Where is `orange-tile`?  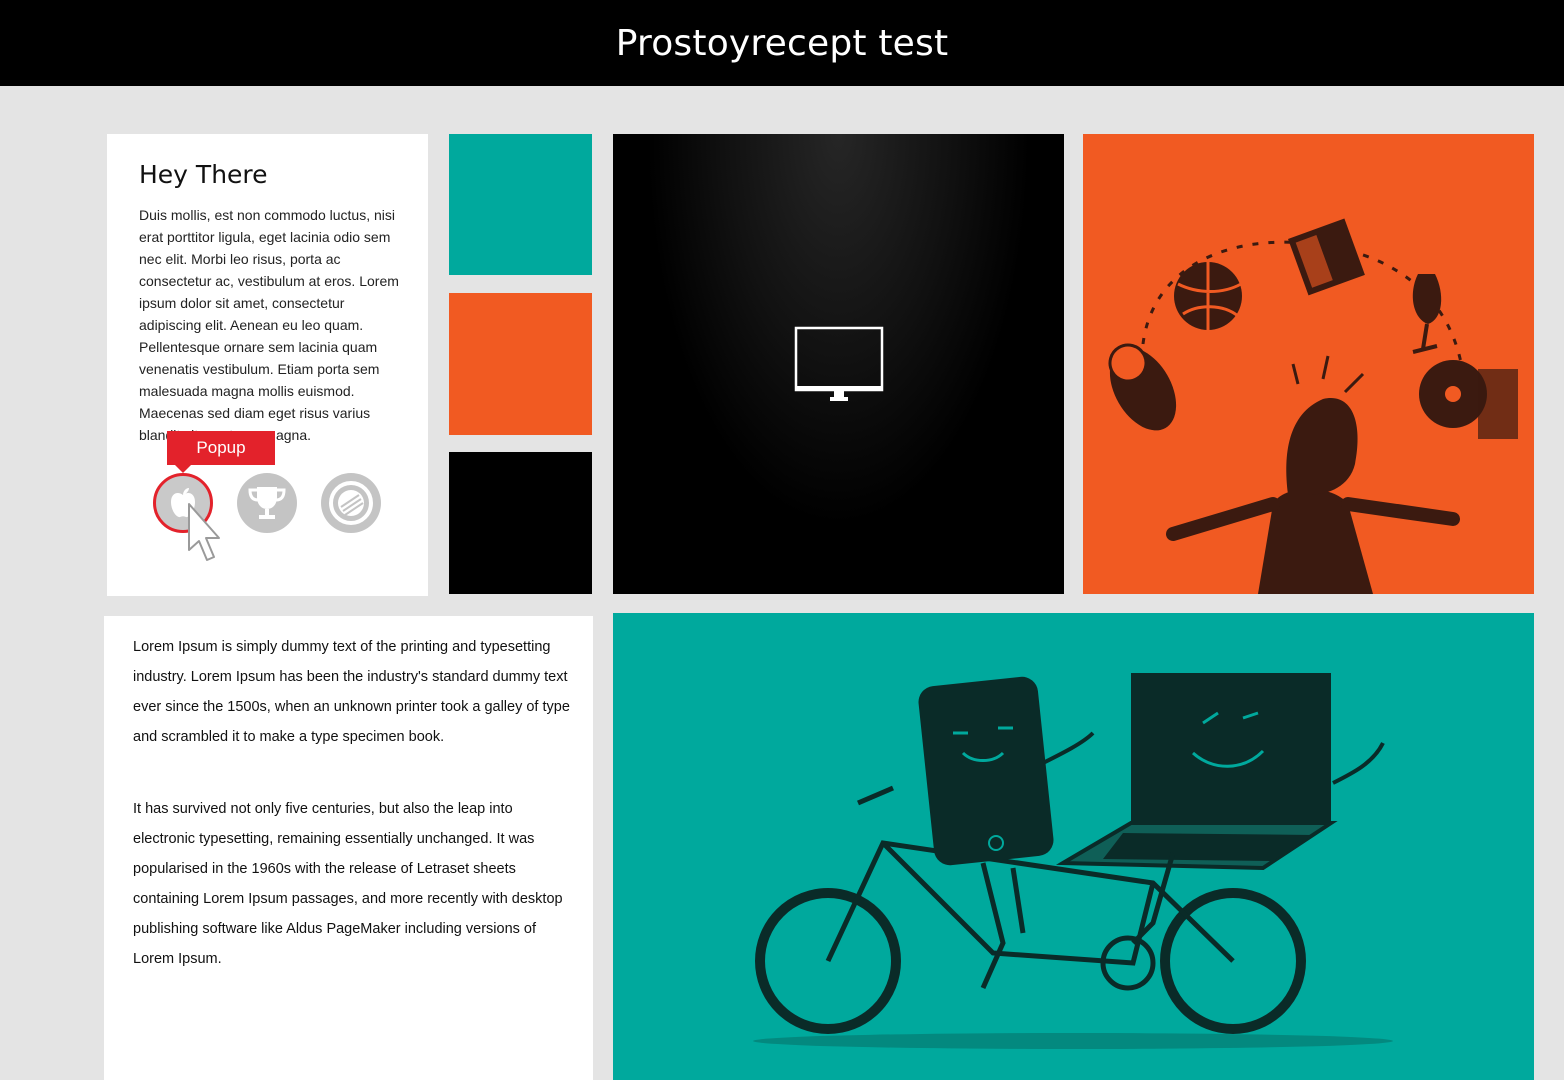 orange-tile is located at coordinates (520, 364).